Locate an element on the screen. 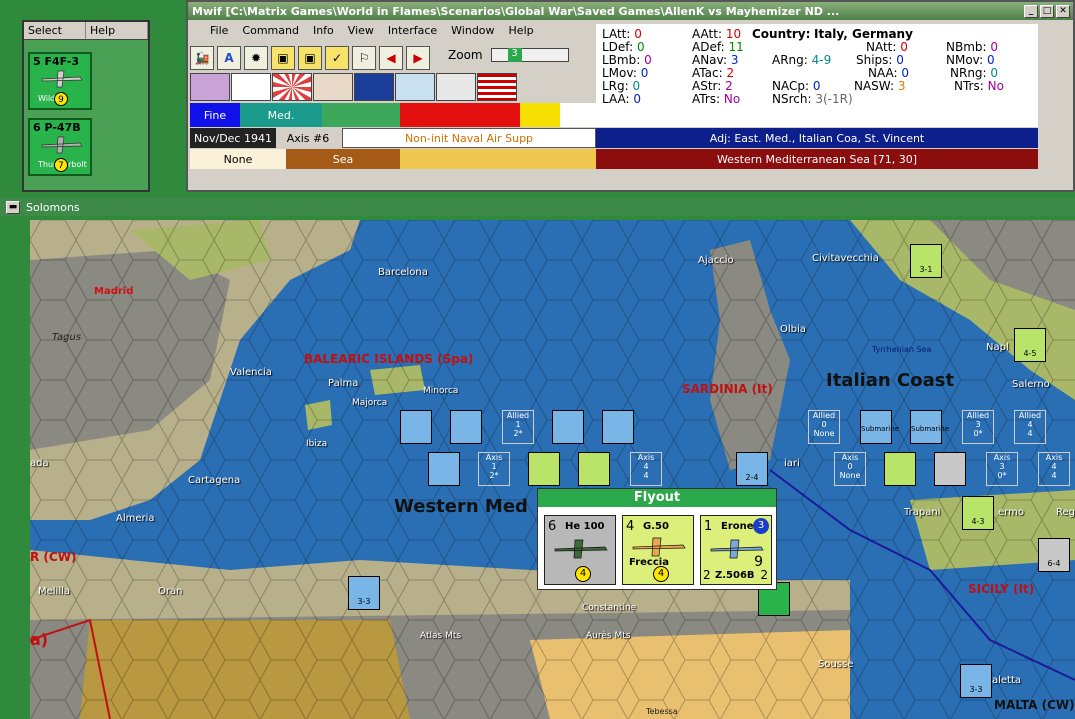 Image resolution: width=1075 pixels, height=719 pixels. allied-counter: Allied 4 4 is located at coordinates (1030, 427).